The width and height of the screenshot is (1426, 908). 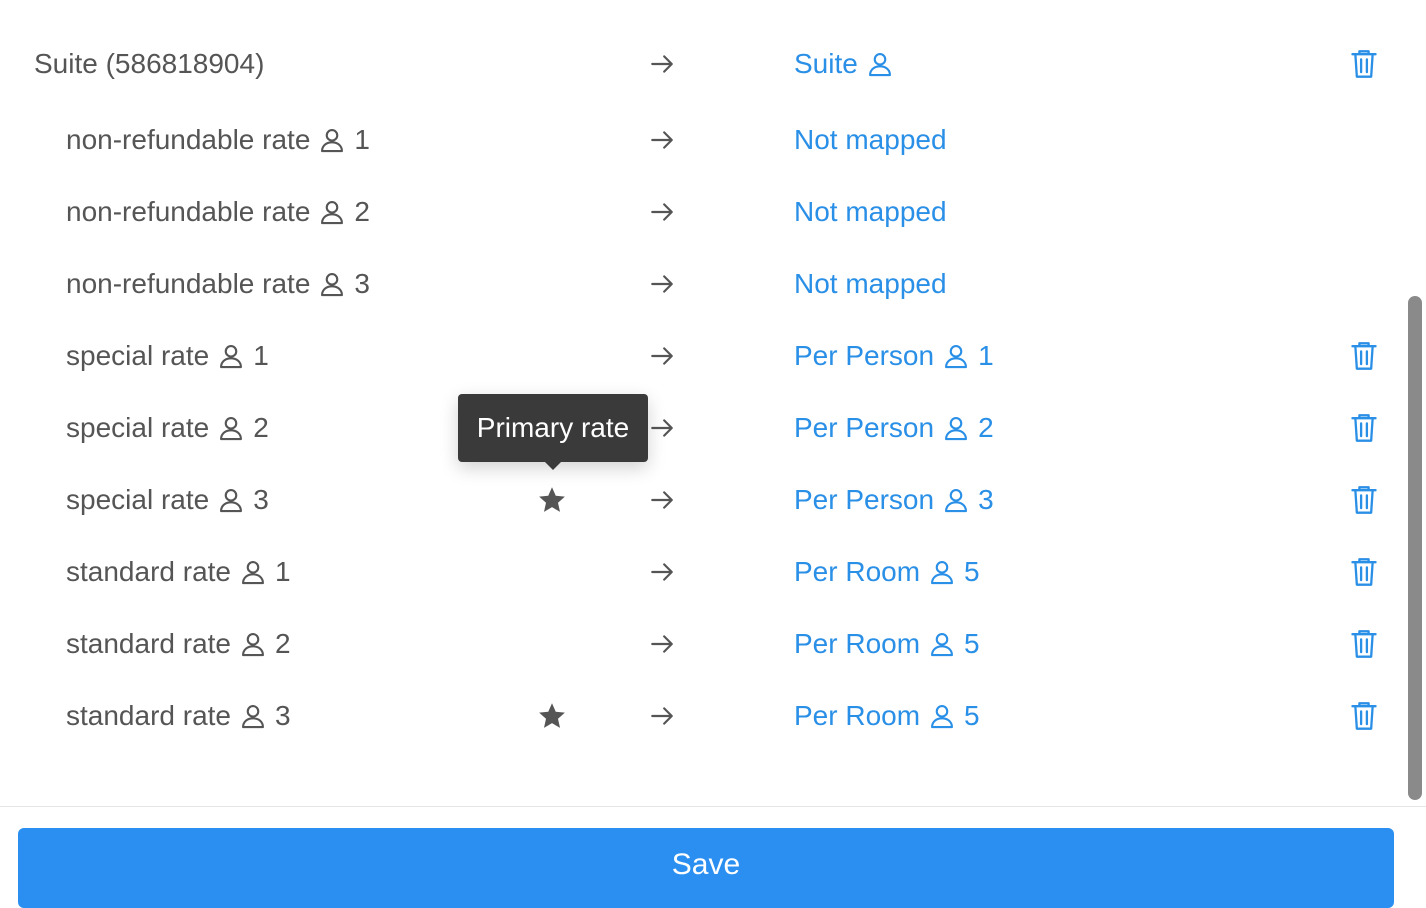 I want to click on tooltip-text: Primary rate, so click(x=553, y=427).